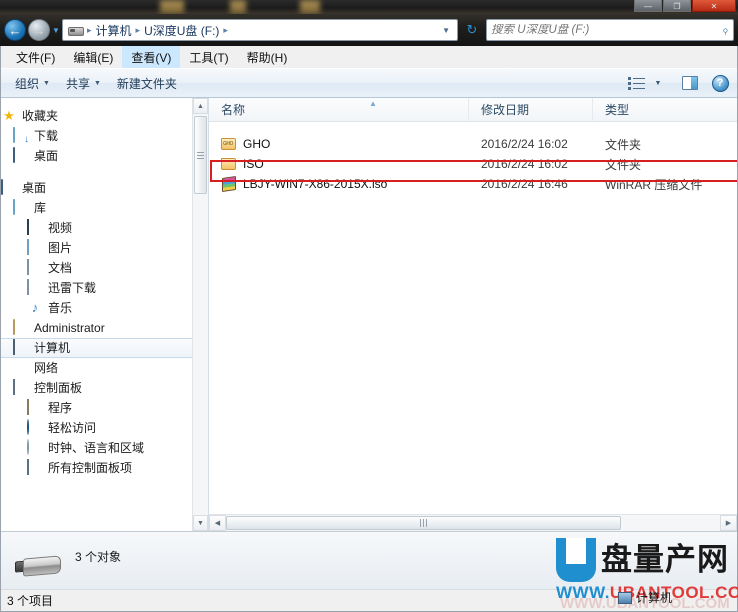 The height and width of the screenshot is (612, 738). I want to click on view-options-icon, so click(636, 83).